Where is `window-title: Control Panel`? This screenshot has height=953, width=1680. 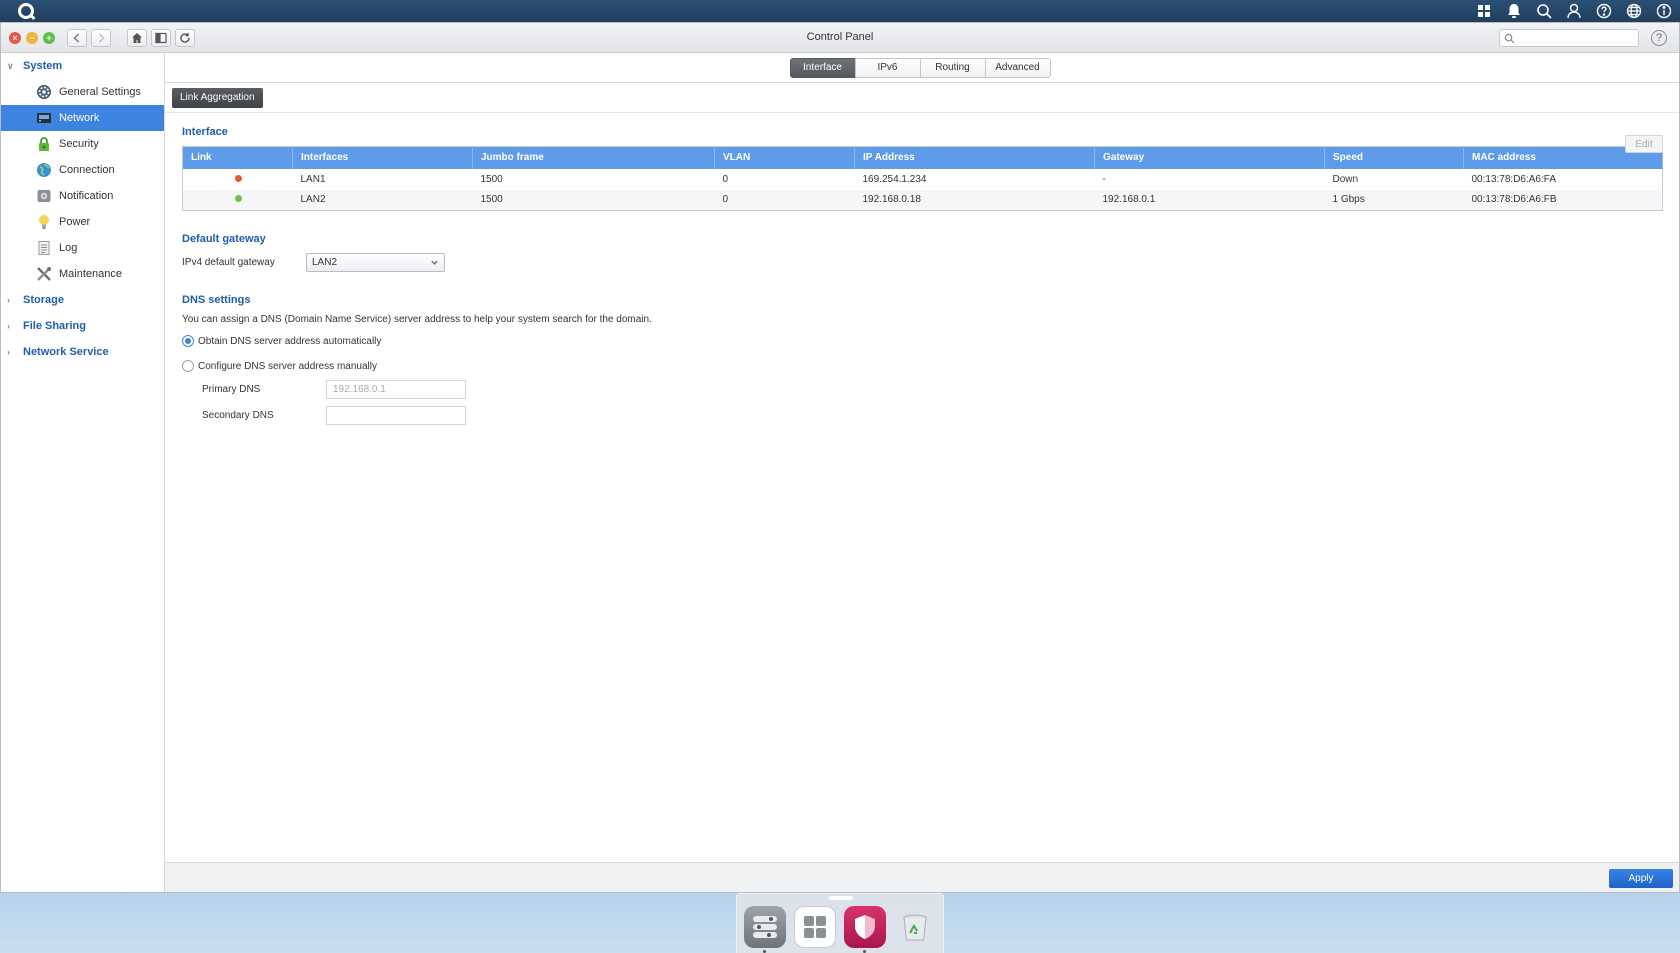
window-title: Control Panel is located at coordinates (840, 37).